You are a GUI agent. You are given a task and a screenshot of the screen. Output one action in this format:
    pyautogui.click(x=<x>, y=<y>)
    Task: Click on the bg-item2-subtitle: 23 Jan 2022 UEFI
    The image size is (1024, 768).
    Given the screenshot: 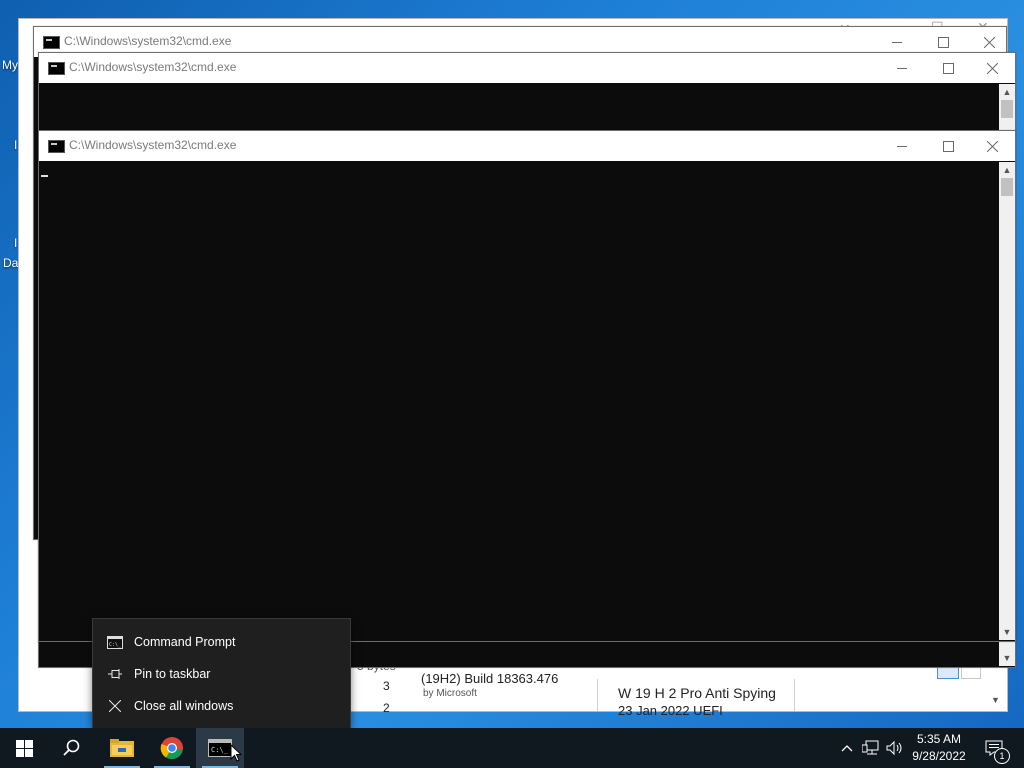 What is the action you would take?
    pyautogui.click(x=670, y=710)
    